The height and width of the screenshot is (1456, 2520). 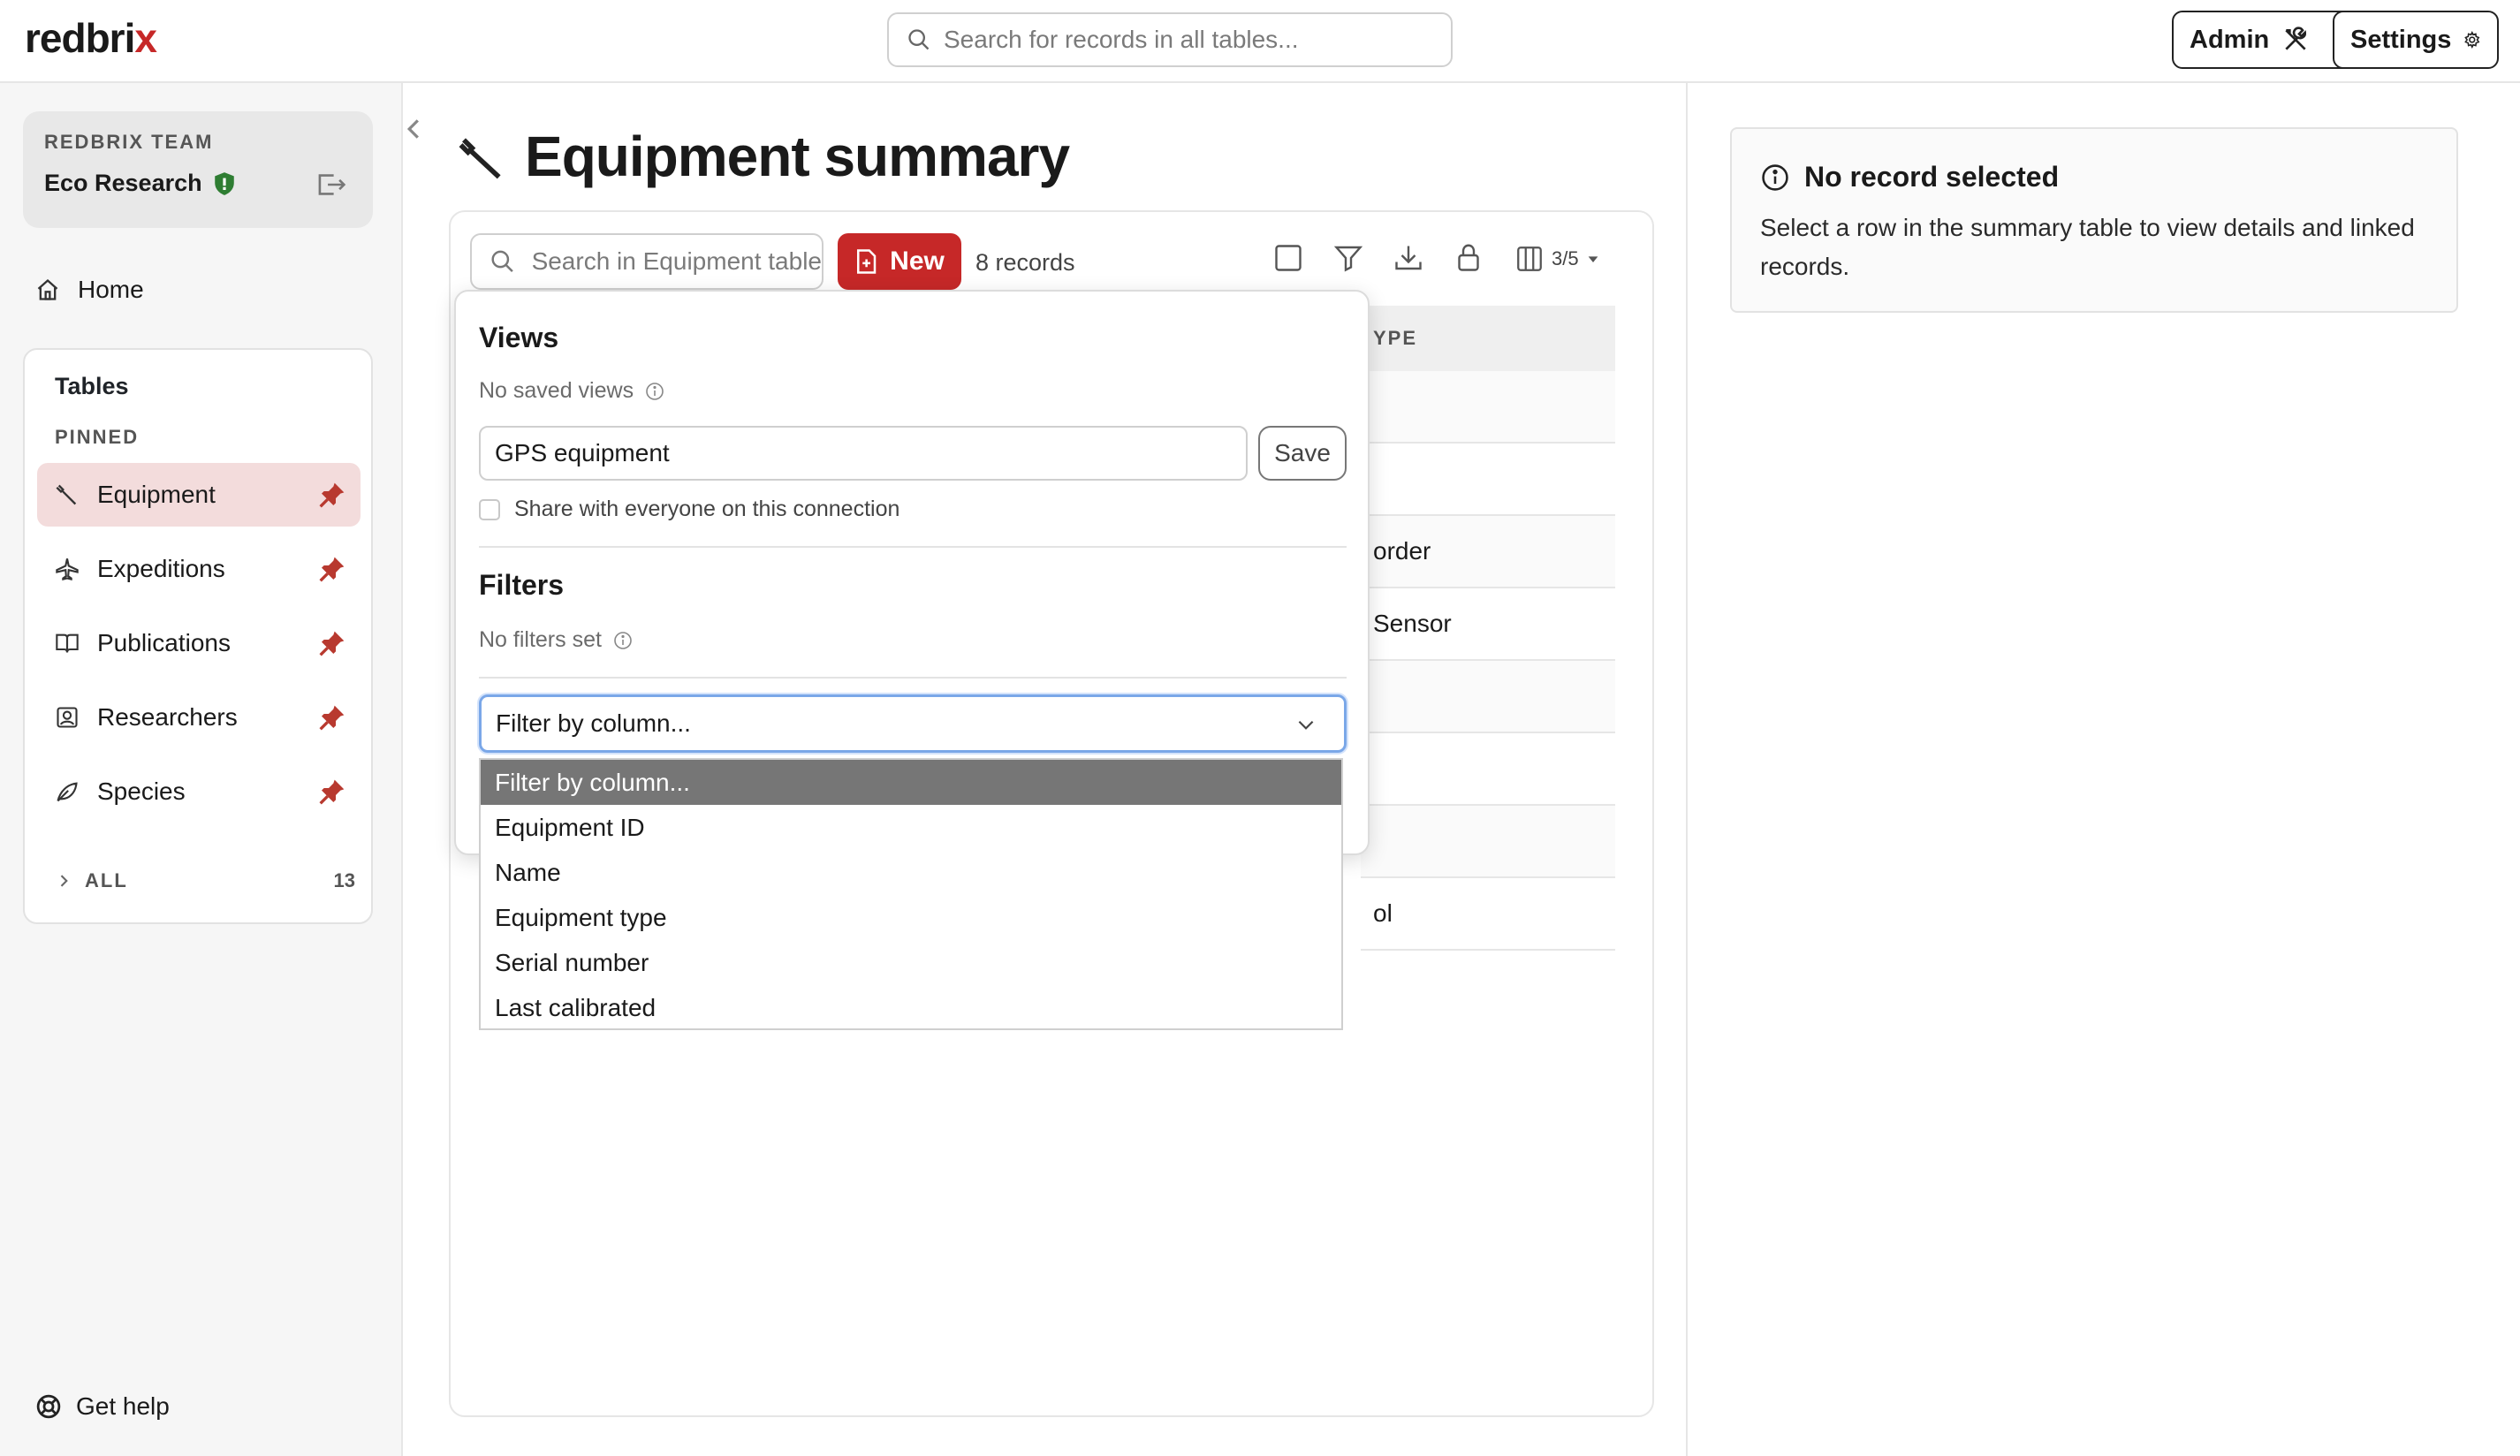 What do you see at coordinates (490, 509) in the screenshot?
I see `share-checkbox` at bounding box center [490, 509].